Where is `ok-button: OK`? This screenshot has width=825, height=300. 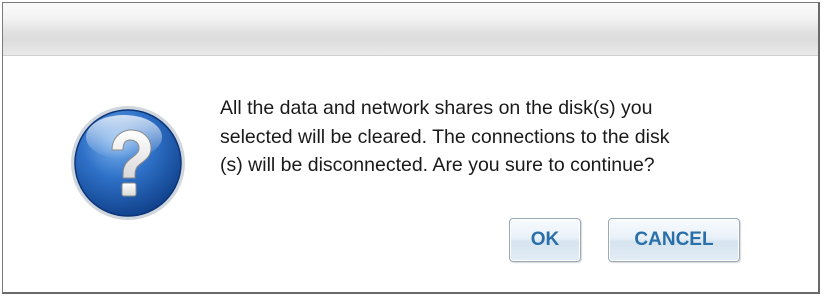
ok-button: OK is located at coordinates (545, 240).